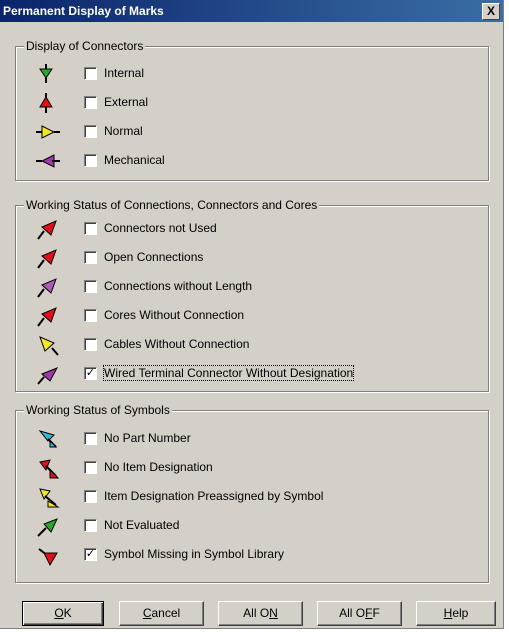  I want to click on connector-internal-icon, so click(46, 73).